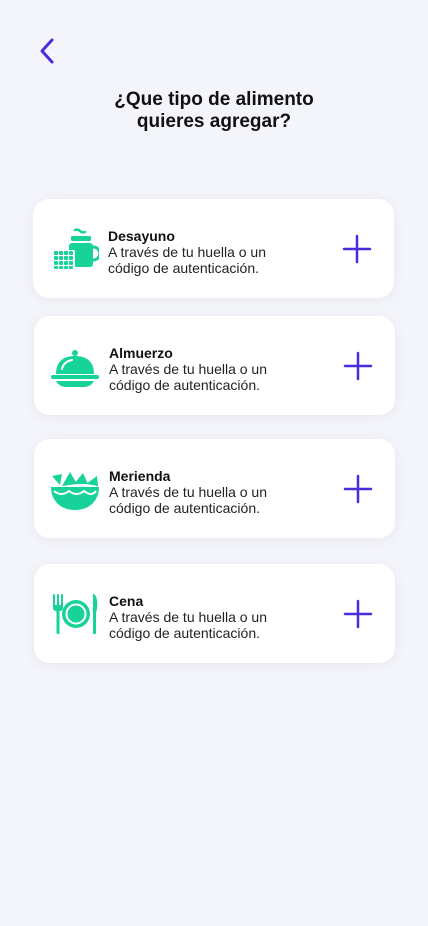 The height and width of the screenshot is (926, 428). I want to click on snack-bowl-icon, so click(75, 491).